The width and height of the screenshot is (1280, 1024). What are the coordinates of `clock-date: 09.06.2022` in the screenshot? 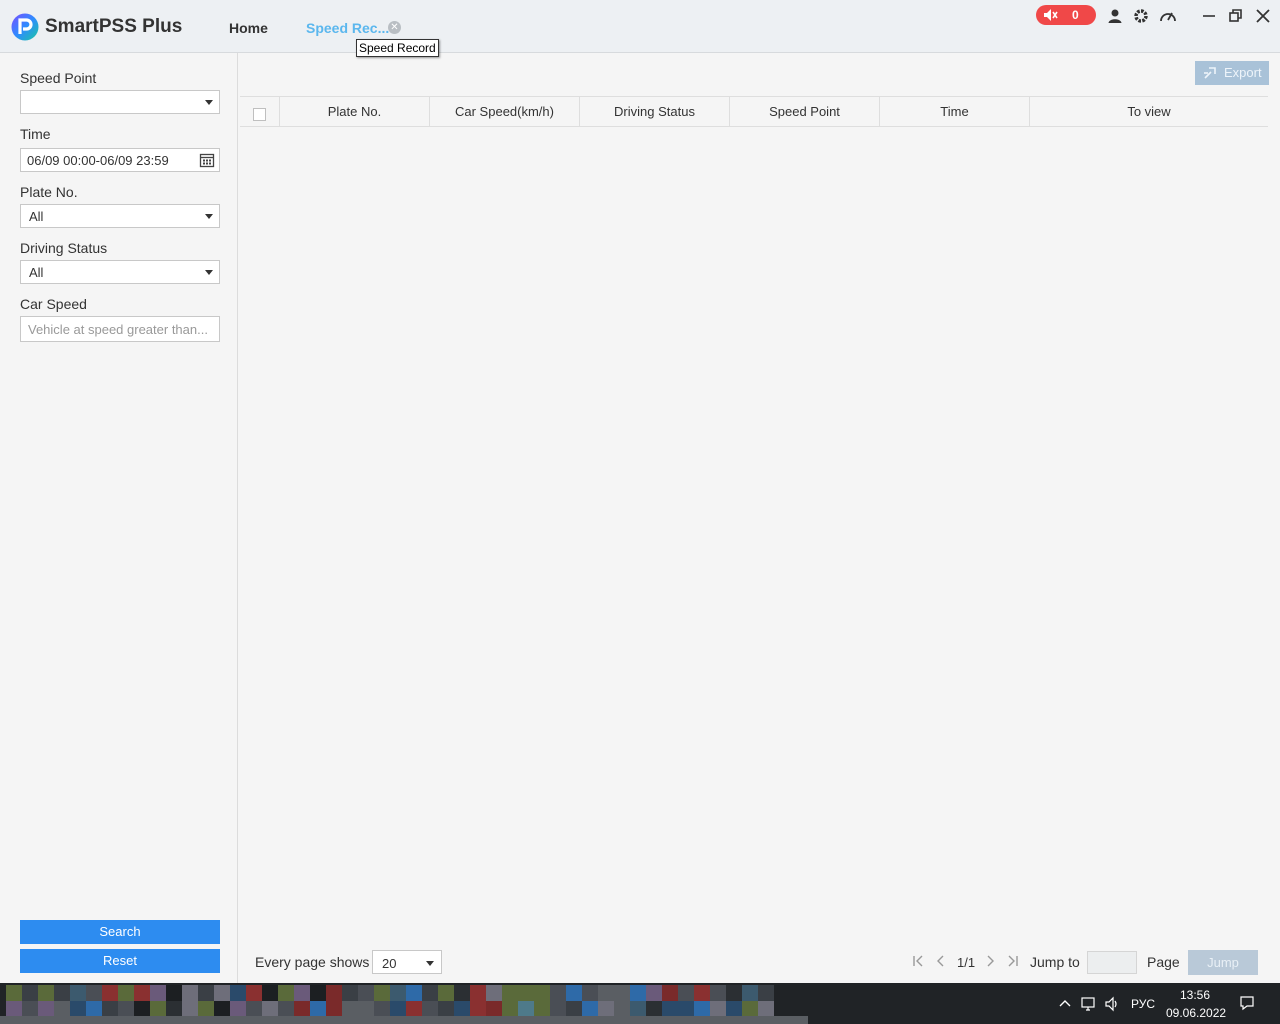 It's located at (1196, 1013).